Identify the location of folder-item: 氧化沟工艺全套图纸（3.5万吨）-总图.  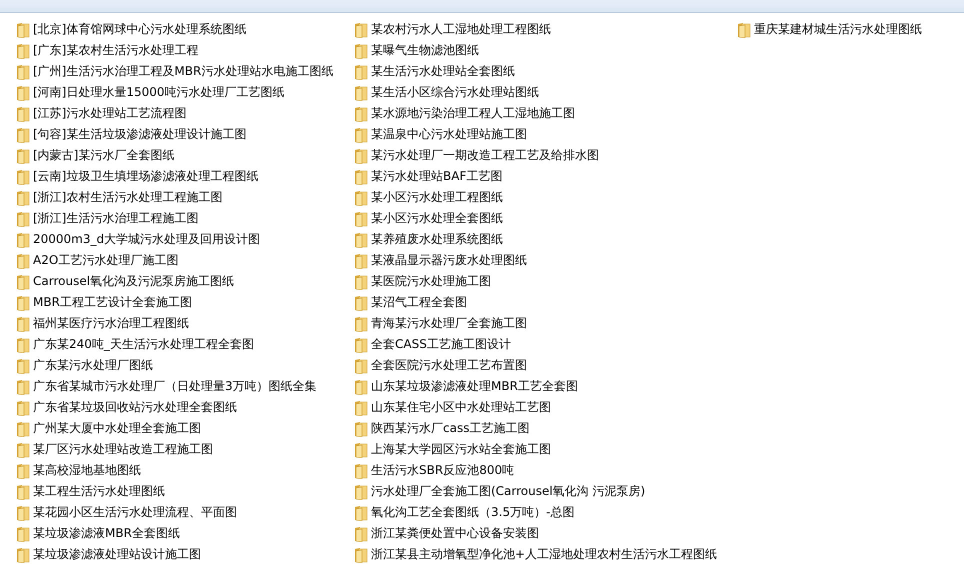
(464, 512).